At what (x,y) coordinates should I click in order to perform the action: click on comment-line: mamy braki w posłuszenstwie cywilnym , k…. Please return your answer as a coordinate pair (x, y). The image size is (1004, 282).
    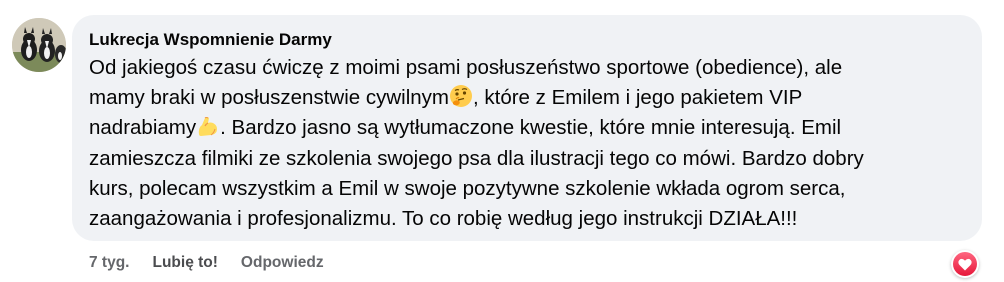
    Looking at the image, I should click on (527, 98).